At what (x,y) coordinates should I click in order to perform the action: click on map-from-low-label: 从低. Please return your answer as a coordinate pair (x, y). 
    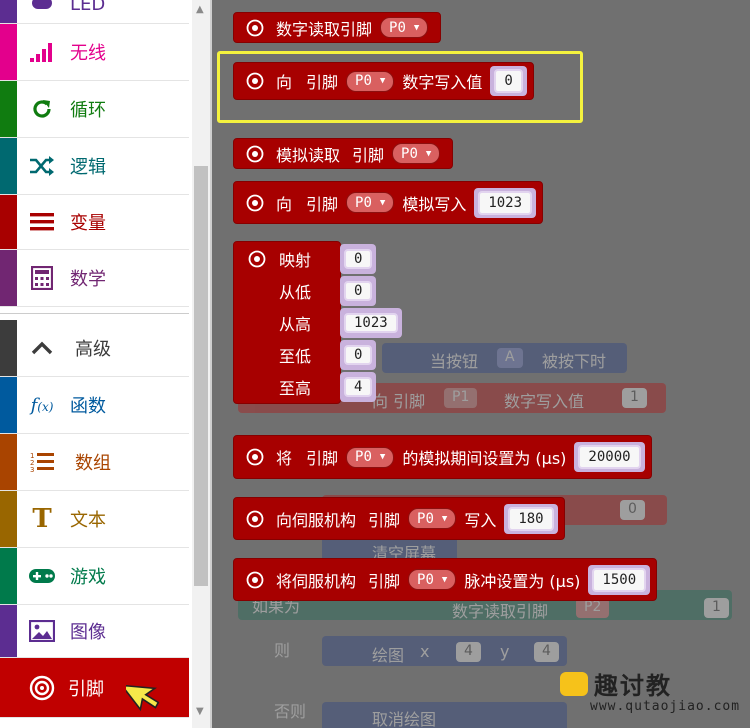
    Looking at the image, I should click on (295, 292).